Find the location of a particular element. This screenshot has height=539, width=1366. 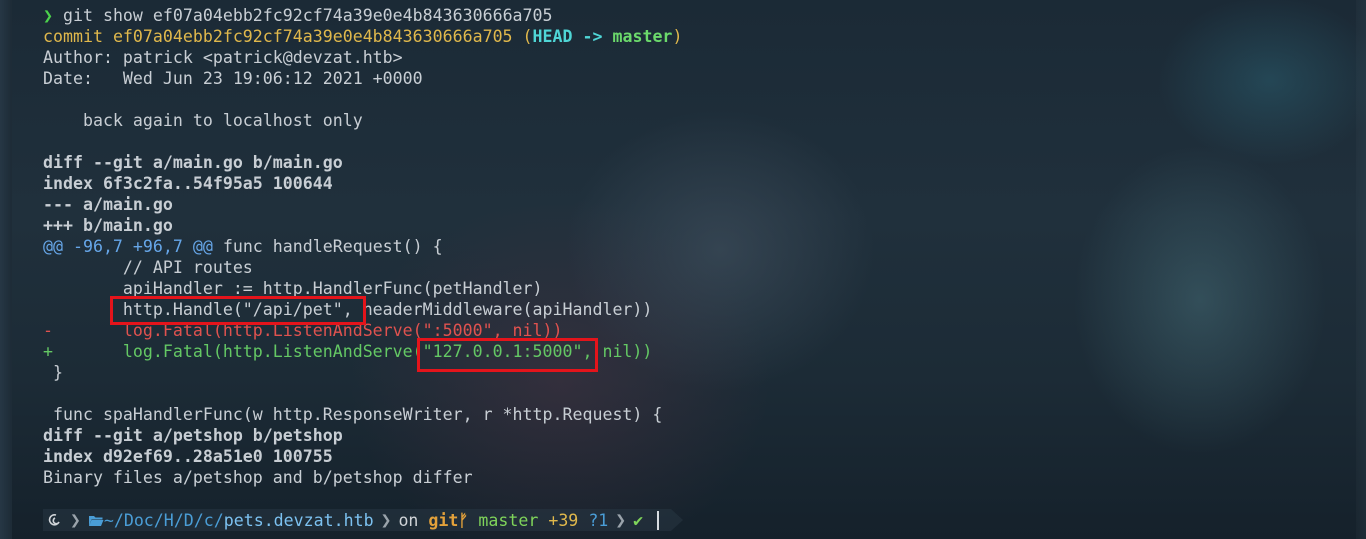

diff-meta-text: --- a/main.go is located at coordinates (108, 204).